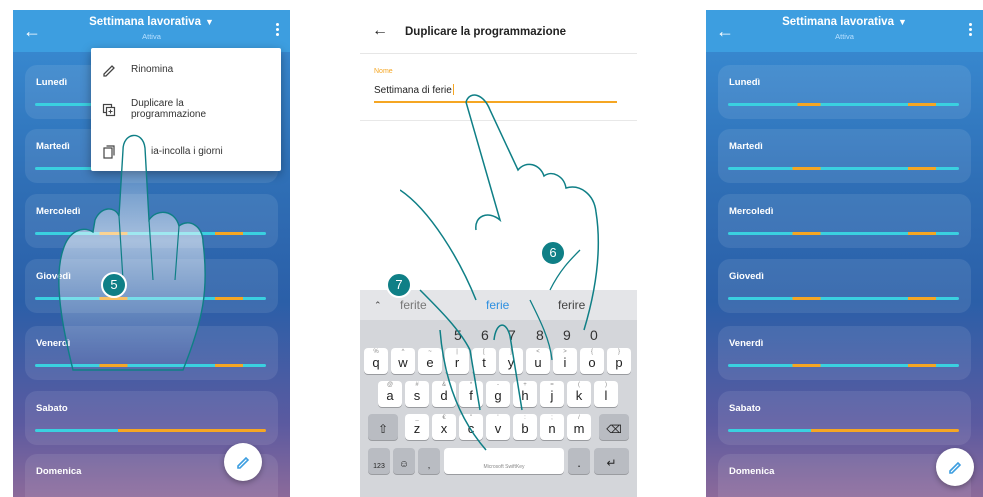  I want to click on key-r: | r, so click(457, 361).